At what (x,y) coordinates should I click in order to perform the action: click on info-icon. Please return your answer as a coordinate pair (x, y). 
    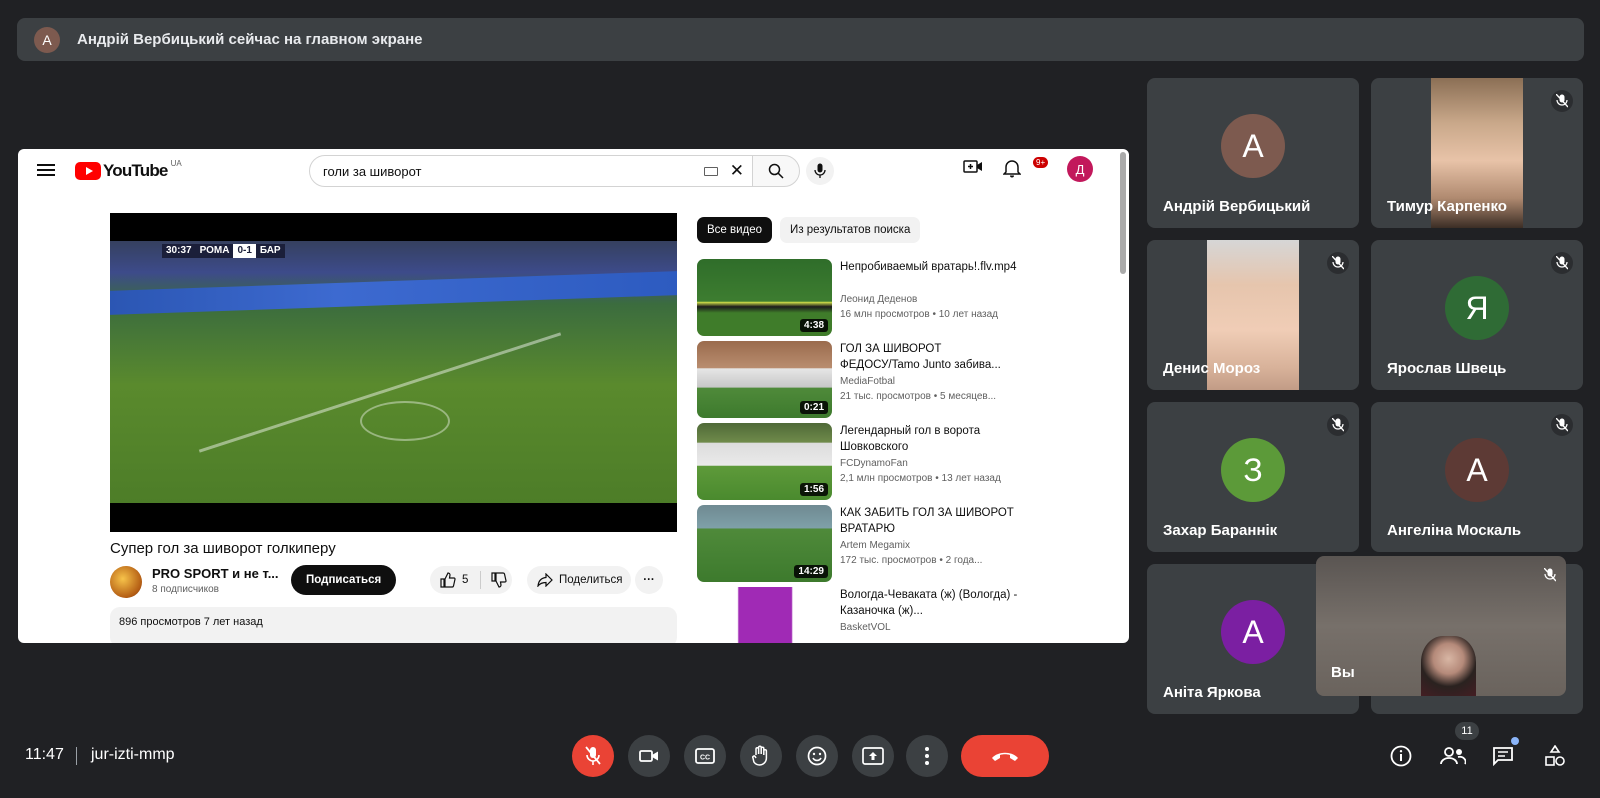
    Looking at the image, I should click on (1401, 756).